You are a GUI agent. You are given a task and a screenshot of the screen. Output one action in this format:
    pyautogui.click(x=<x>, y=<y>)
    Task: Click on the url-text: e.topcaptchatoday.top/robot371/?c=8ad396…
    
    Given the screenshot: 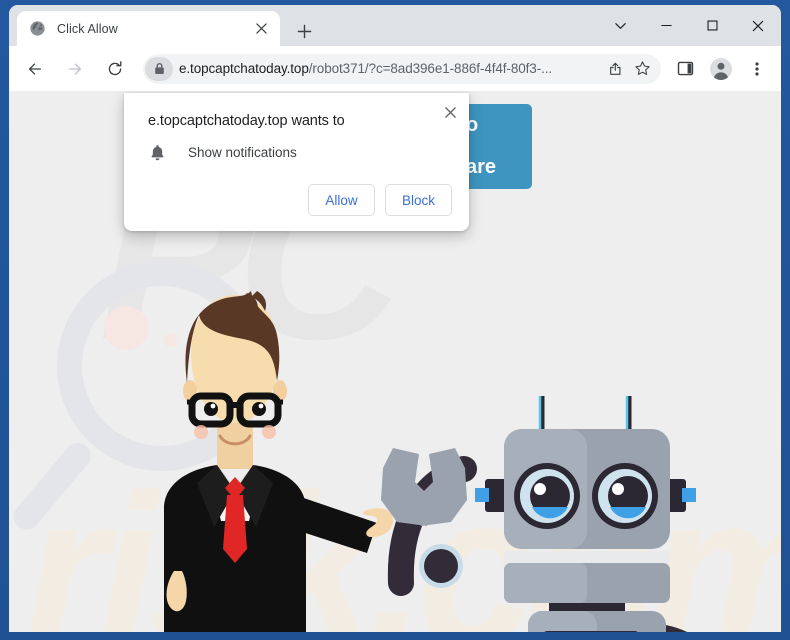 What is the action you would take?
    pyautogui.click(x=391, y=68)
    